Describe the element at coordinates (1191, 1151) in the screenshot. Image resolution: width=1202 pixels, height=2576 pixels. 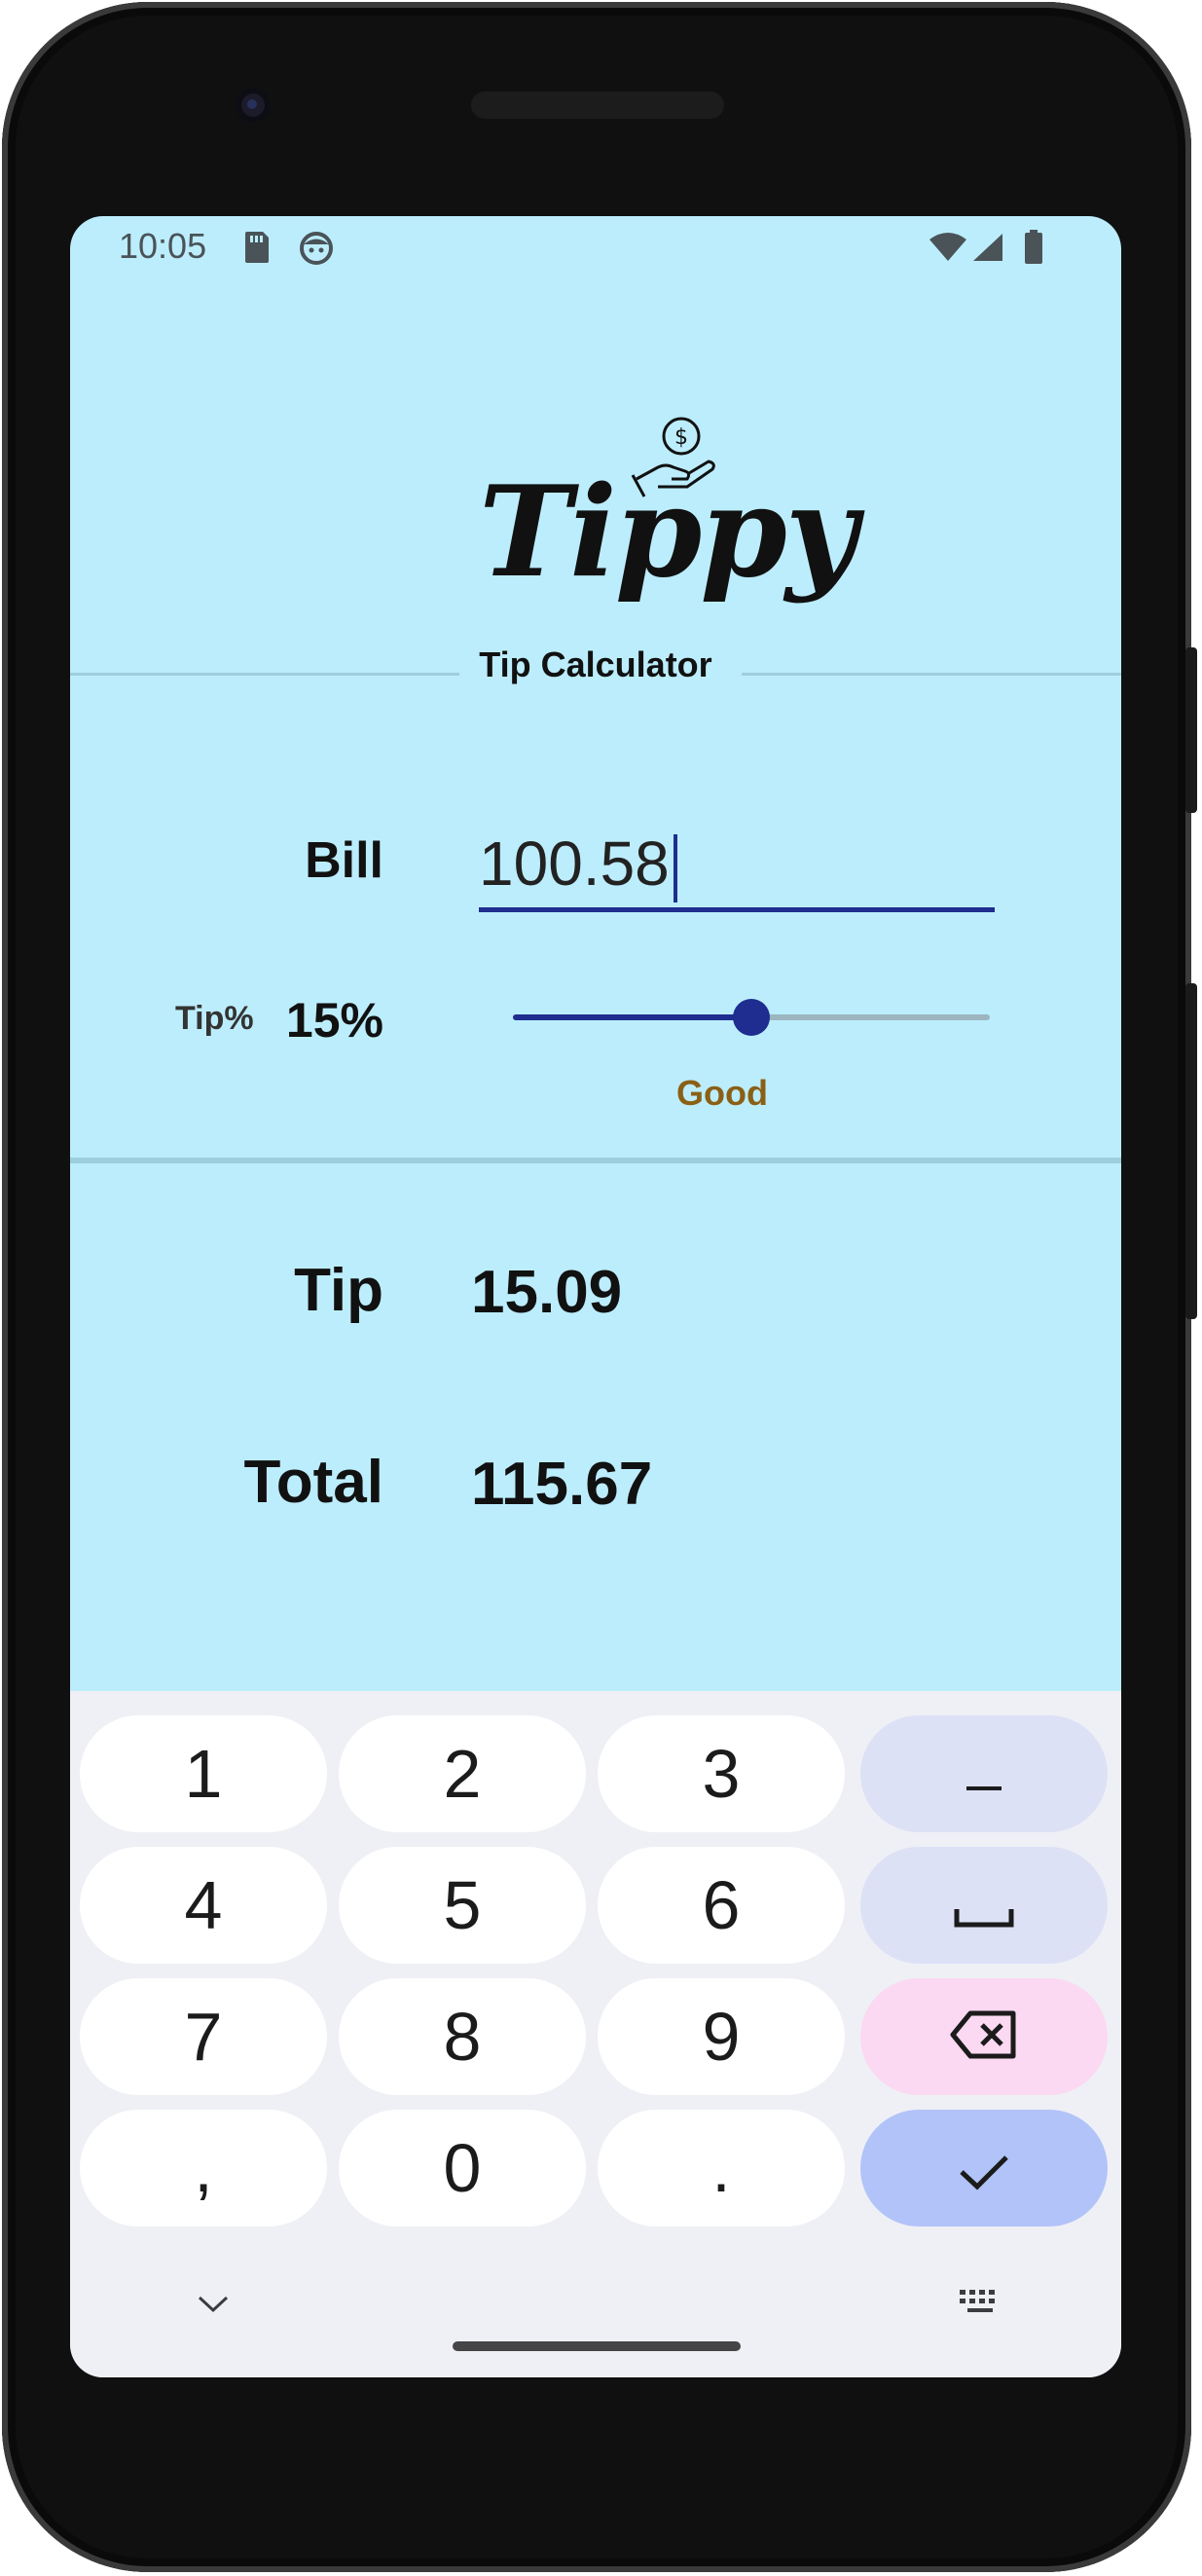
I see `volume-button` at that location.